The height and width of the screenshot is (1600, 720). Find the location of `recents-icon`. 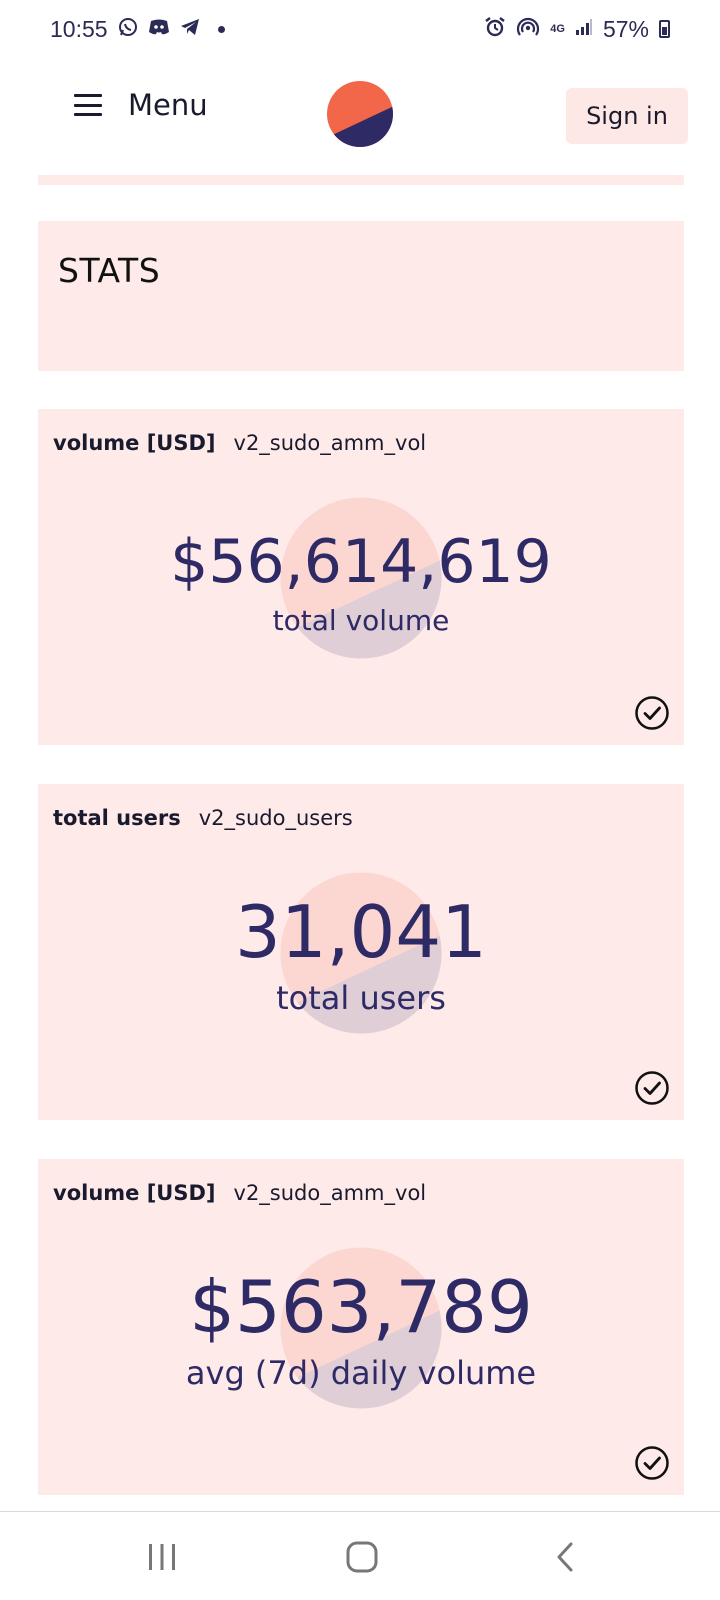

recents-icon is located at coordinates (162, 1557).